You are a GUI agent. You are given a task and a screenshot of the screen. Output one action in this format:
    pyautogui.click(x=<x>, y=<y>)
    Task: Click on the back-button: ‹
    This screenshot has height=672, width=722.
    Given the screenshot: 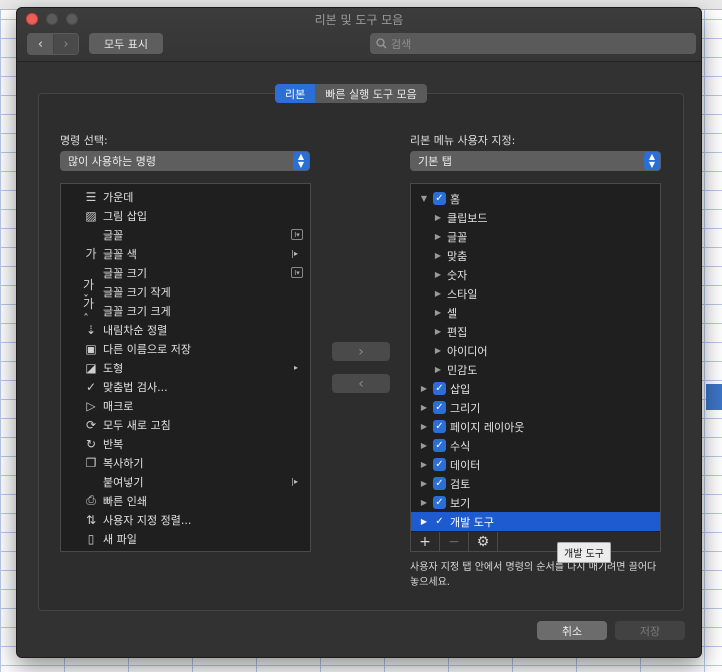 What is the action you would take?
    pyautogui.click(x=40, y=44)
    